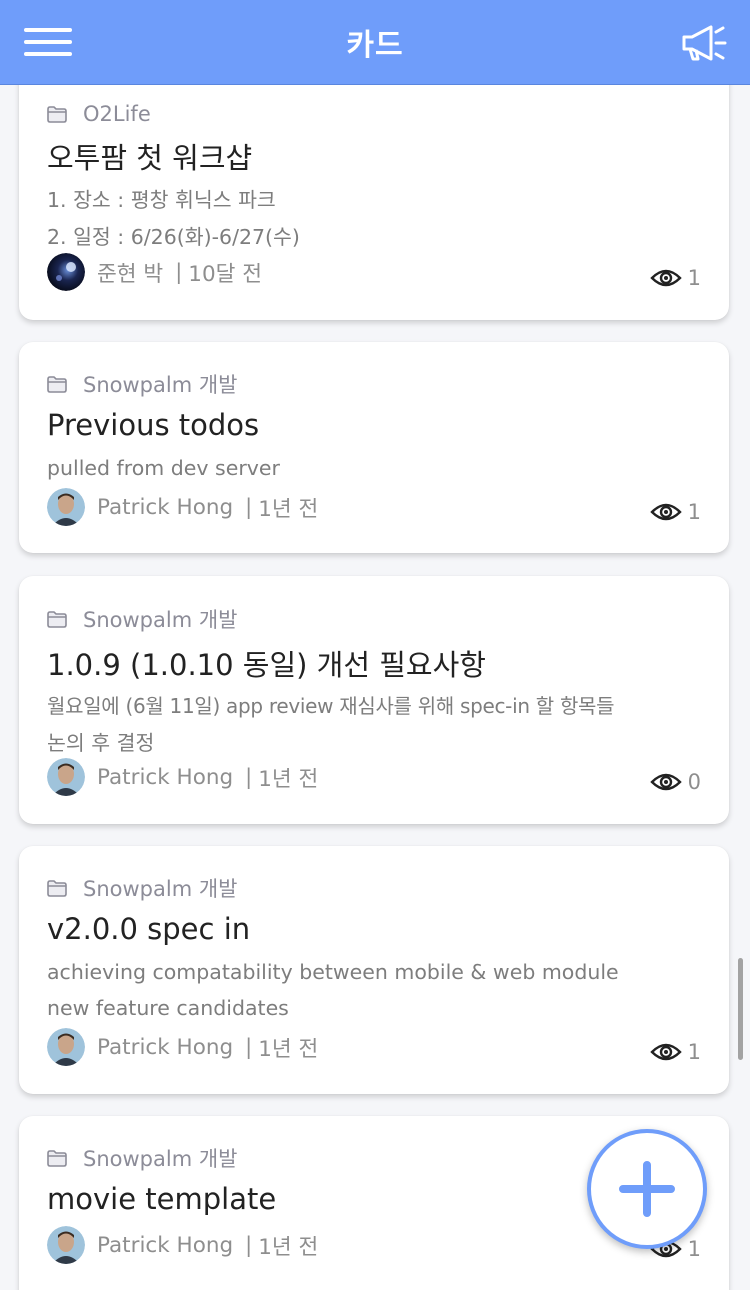  I want to click on author-name: 준현 박, so click(130, 274).